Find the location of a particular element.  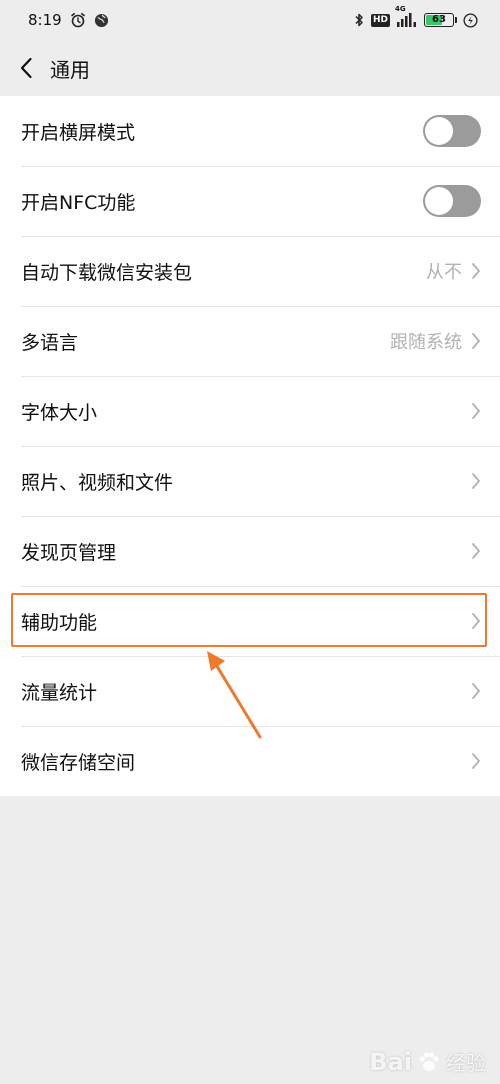

setting-label: 字体大小 is located at coordinates (59, 412).